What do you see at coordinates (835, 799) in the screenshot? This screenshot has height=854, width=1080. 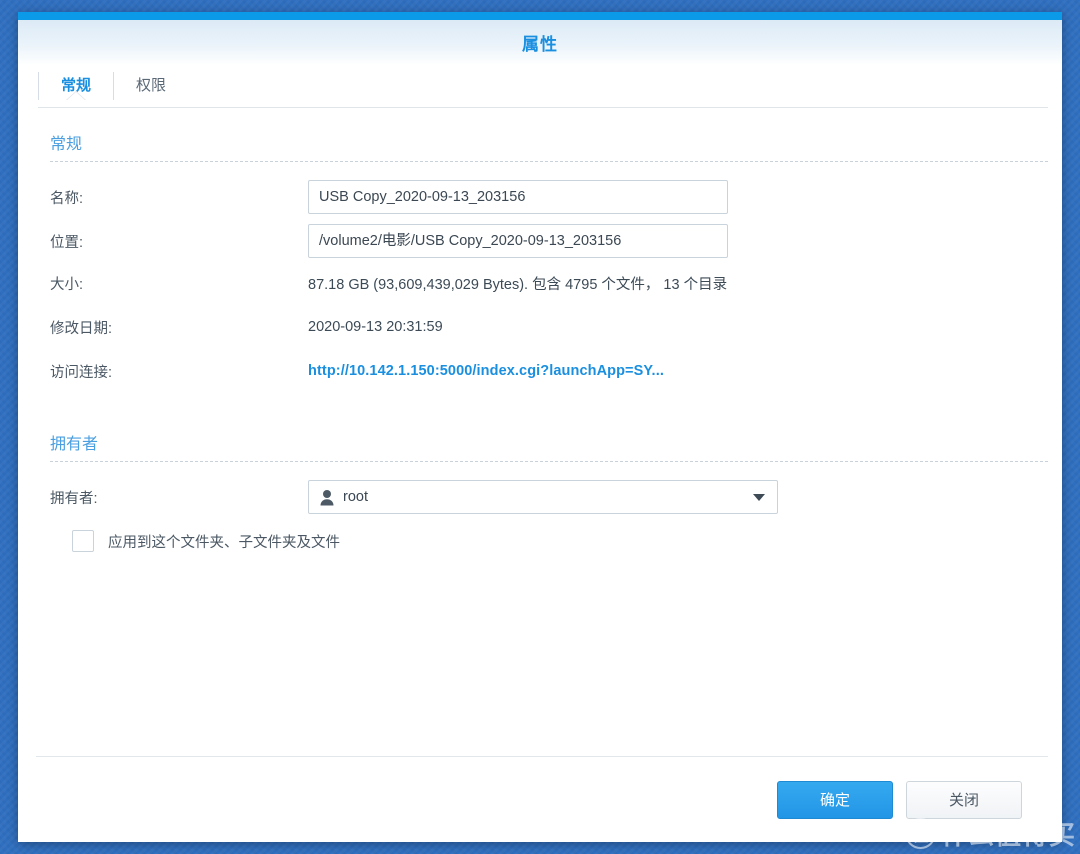 I see `ok-button: 确定` at bounding box center [835, 799].